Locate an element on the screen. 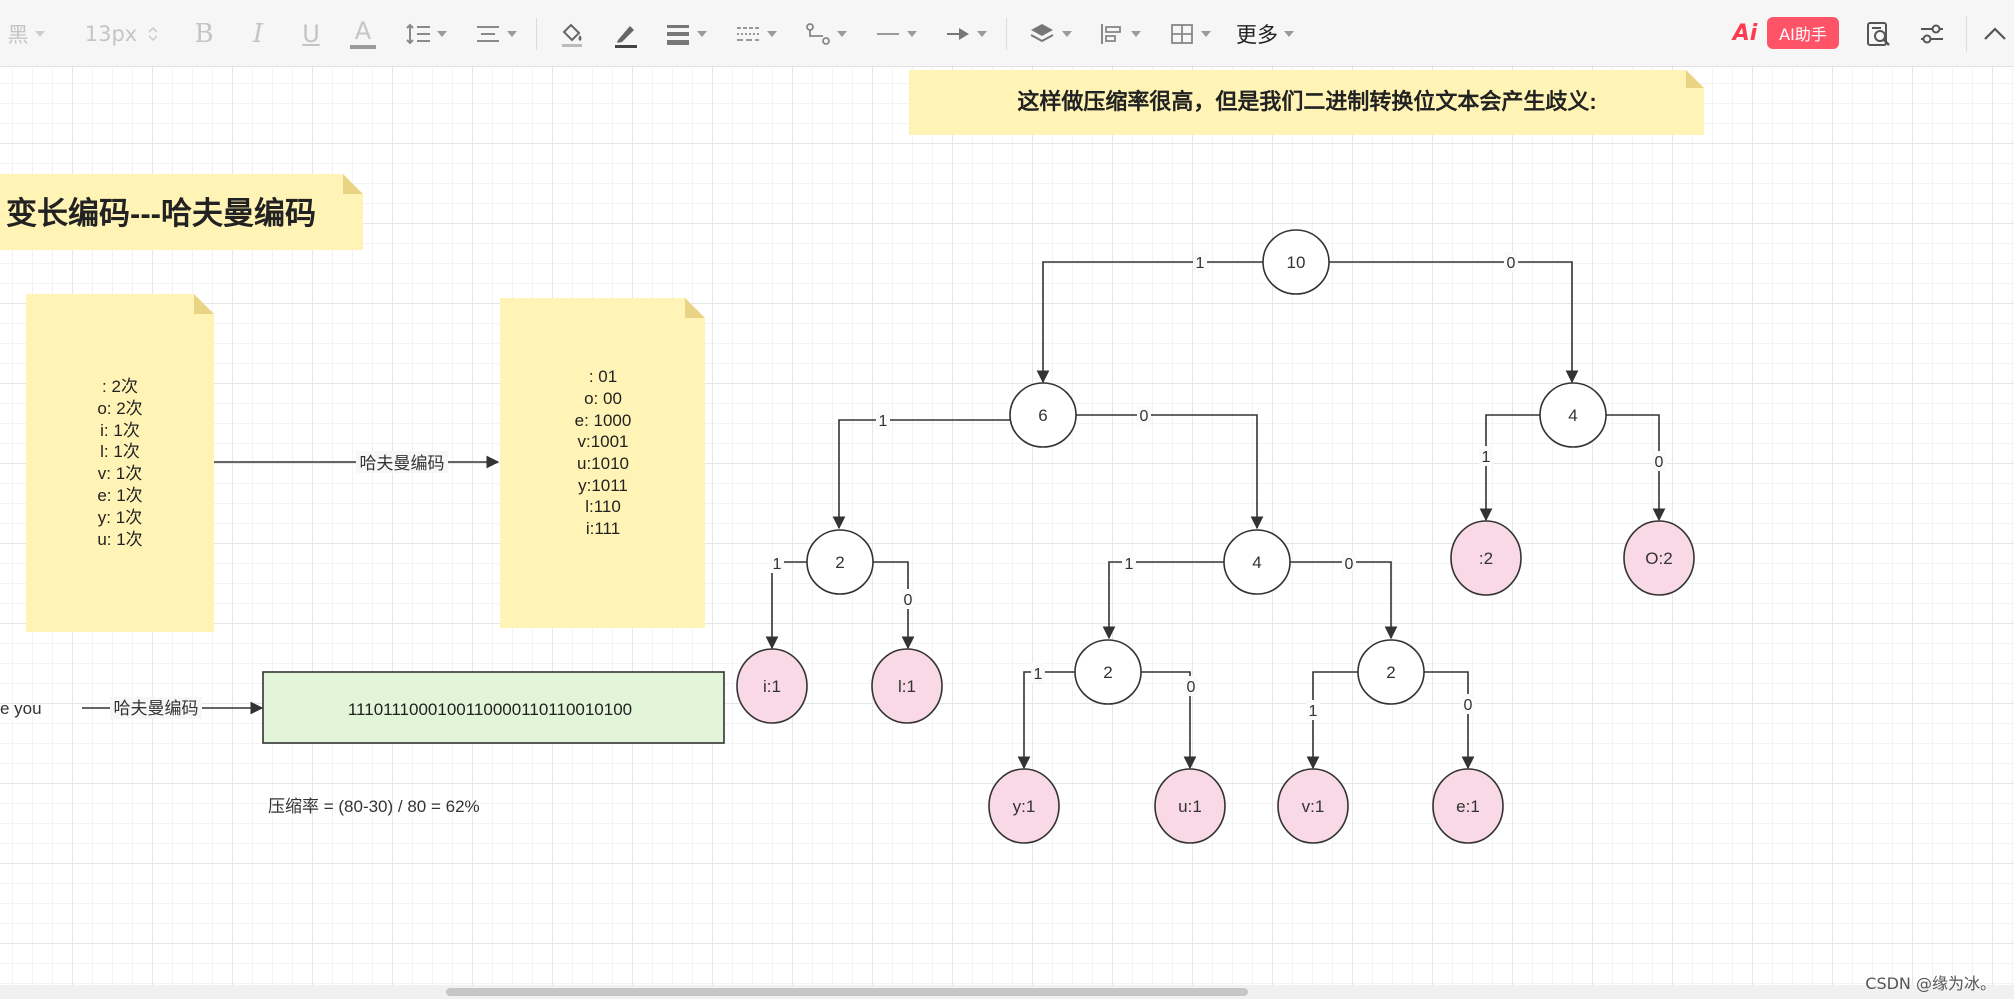 The width and height of the screenshot is (2014, 999). ai-assistant-label: AI助手 is located at coordinates (1803, 34).